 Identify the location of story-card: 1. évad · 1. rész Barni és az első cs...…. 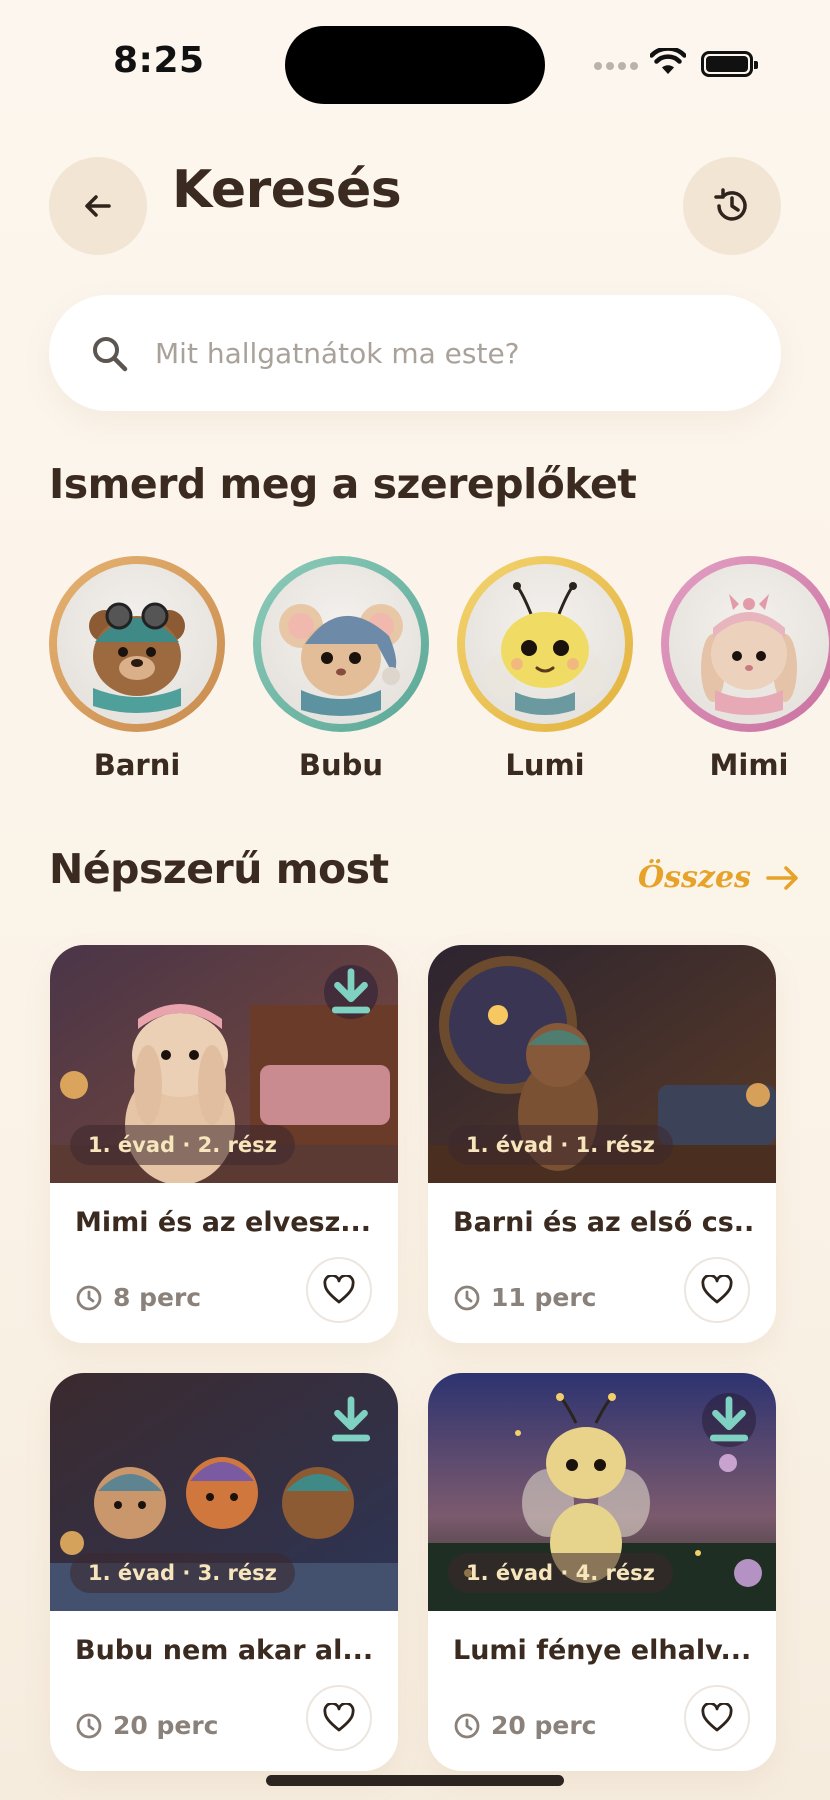
(602, 1144).